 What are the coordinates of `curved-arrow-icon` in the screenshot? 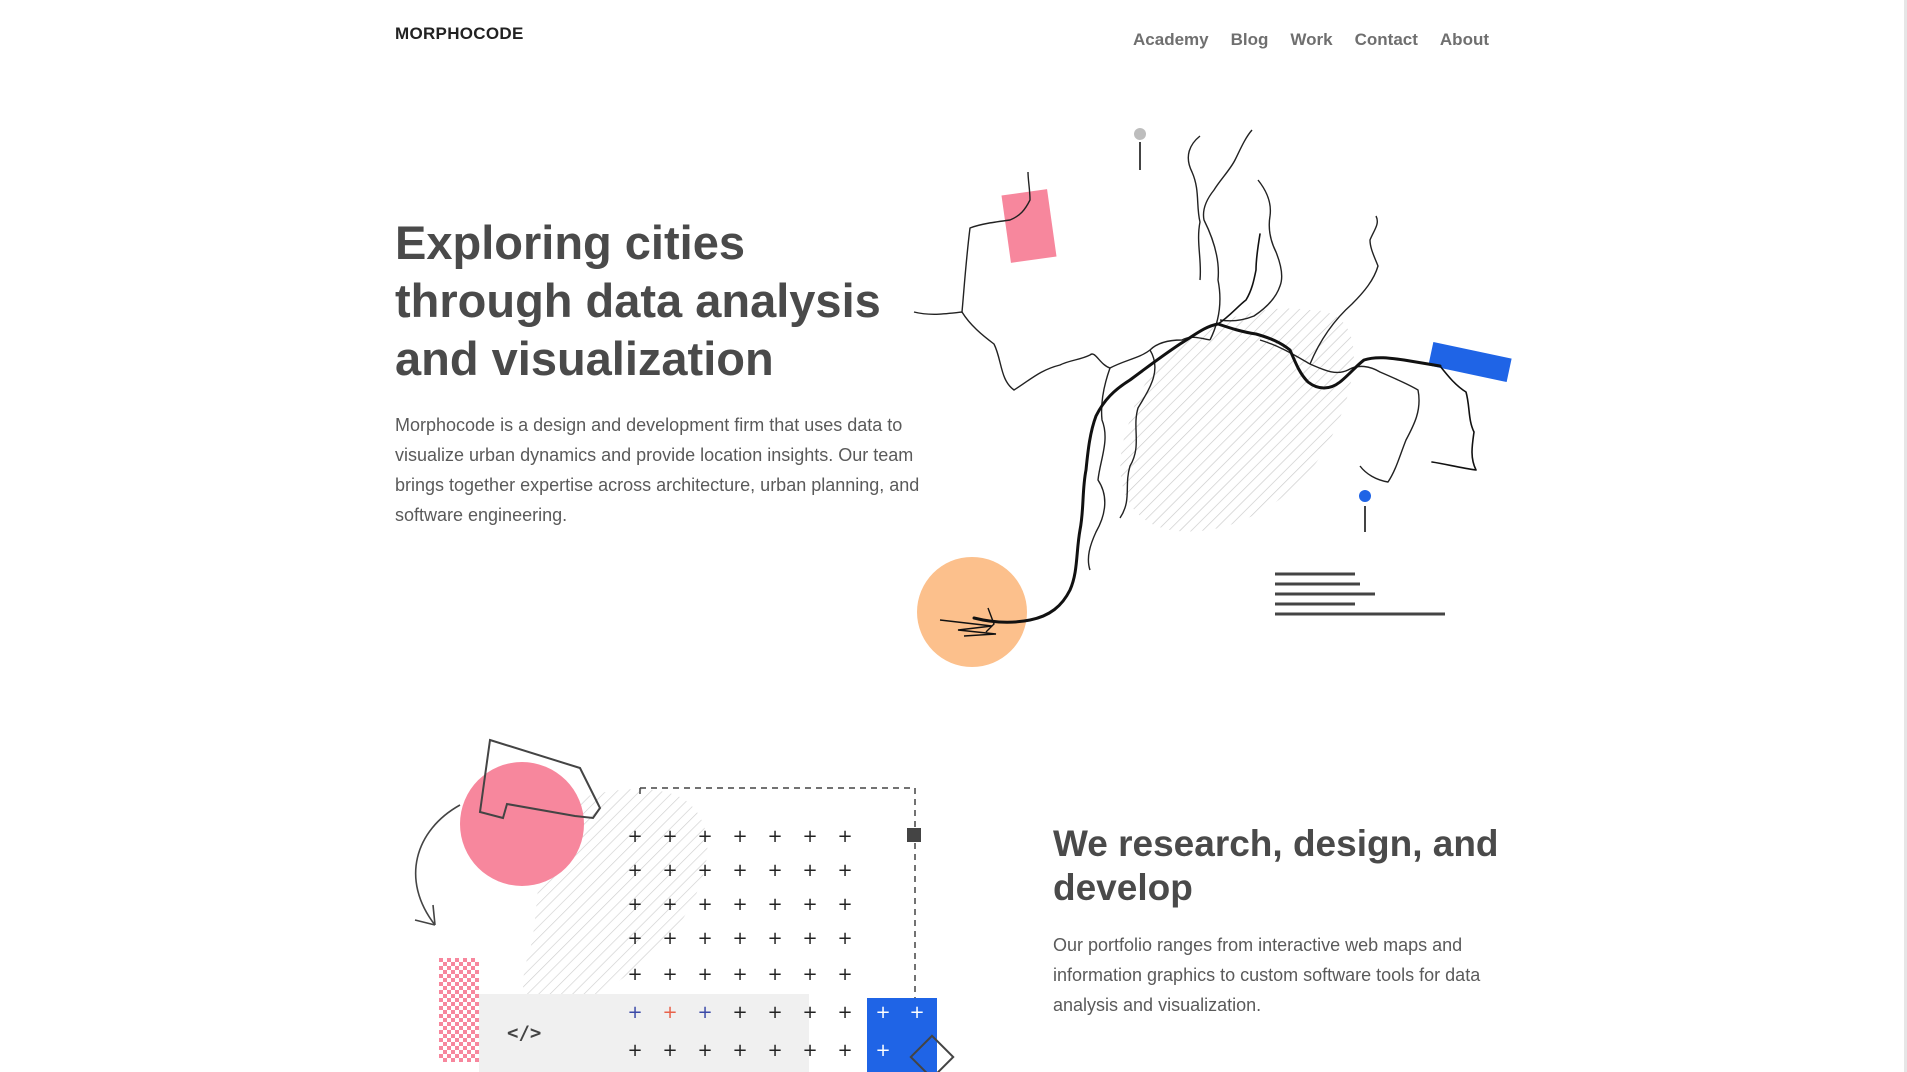 It's located at (437, 865).